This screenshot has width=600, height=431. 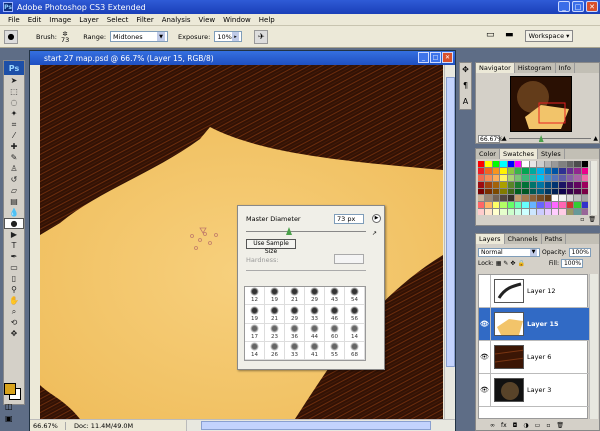 I want to click on tab-histogram: Histogram, so click(x=535, y=68).